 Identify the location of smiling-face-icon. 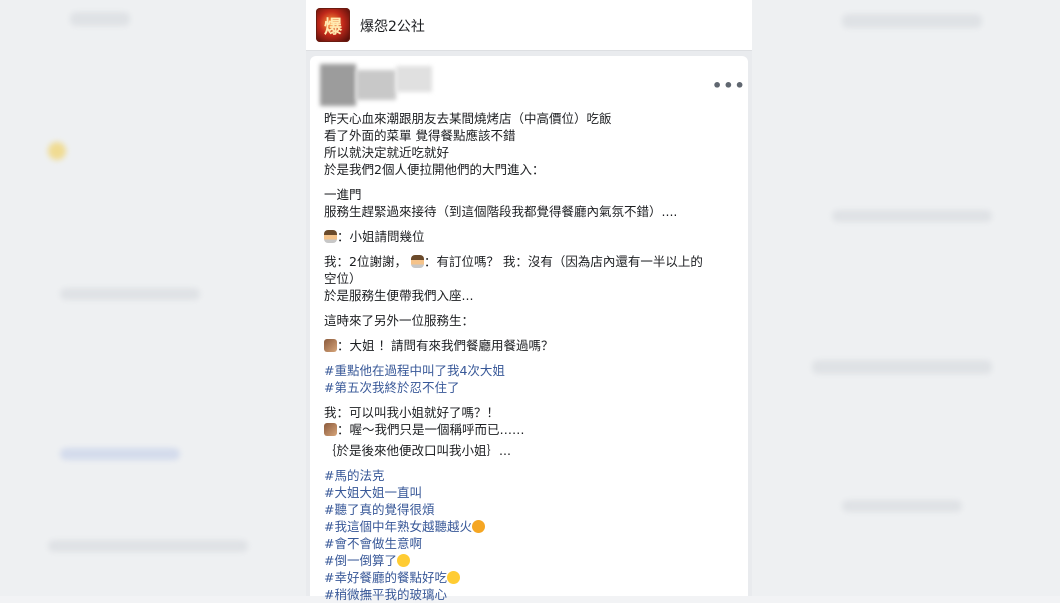
(453, 577).